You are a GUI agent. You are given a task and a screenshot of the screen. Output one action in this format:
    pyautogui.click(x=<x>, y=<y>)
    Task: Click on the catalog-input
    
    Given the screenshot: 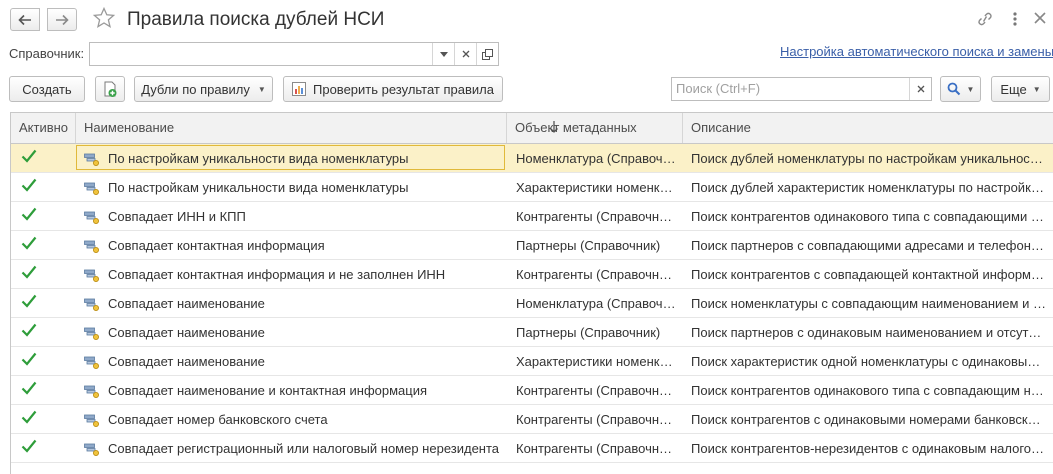 What is the action you would take?
    pyautogui.click(x=261, y=54)
    